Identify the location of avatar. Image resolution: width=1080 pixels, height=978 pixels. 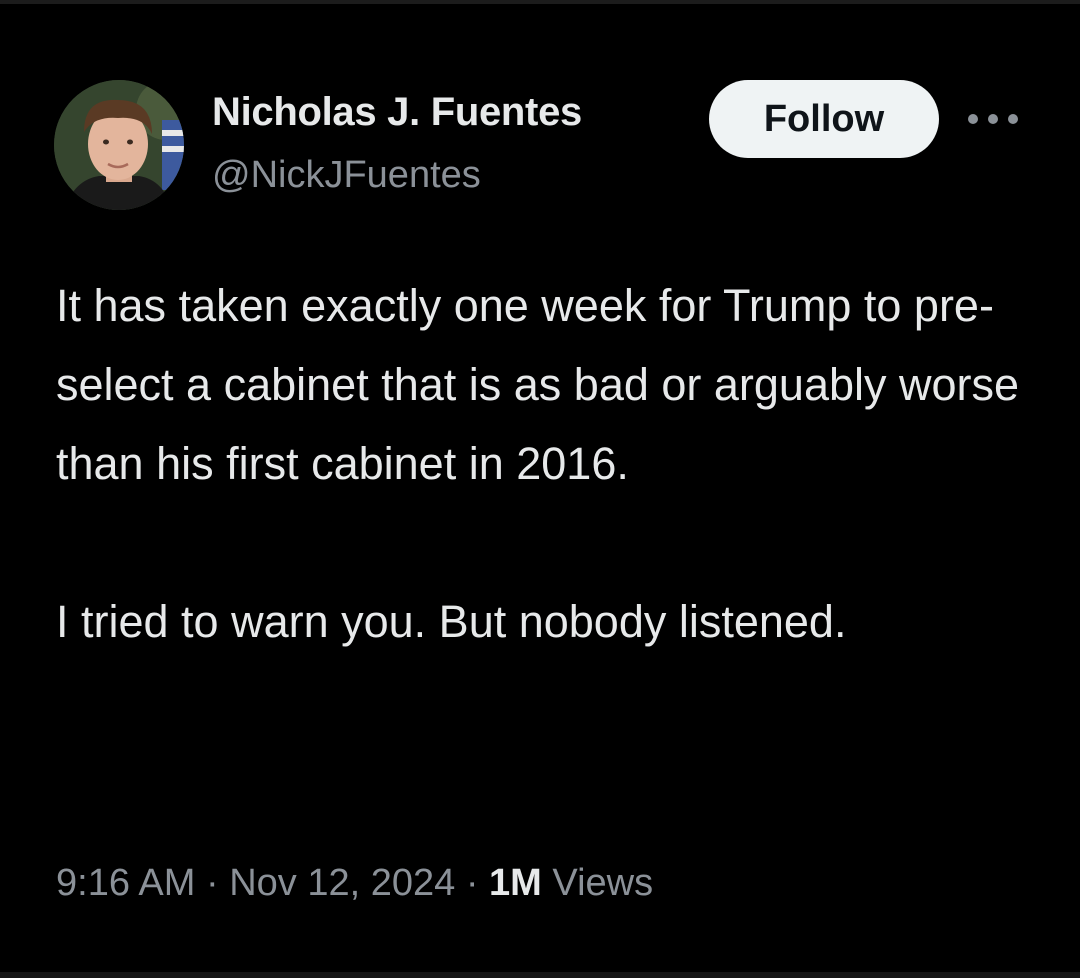
(119, 145).